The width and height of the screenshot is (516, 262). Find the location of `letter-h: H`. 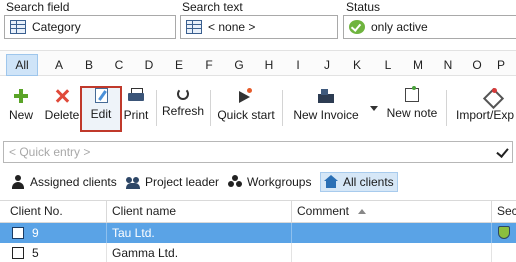

letter-h: H is located at coordinates (269, 65).